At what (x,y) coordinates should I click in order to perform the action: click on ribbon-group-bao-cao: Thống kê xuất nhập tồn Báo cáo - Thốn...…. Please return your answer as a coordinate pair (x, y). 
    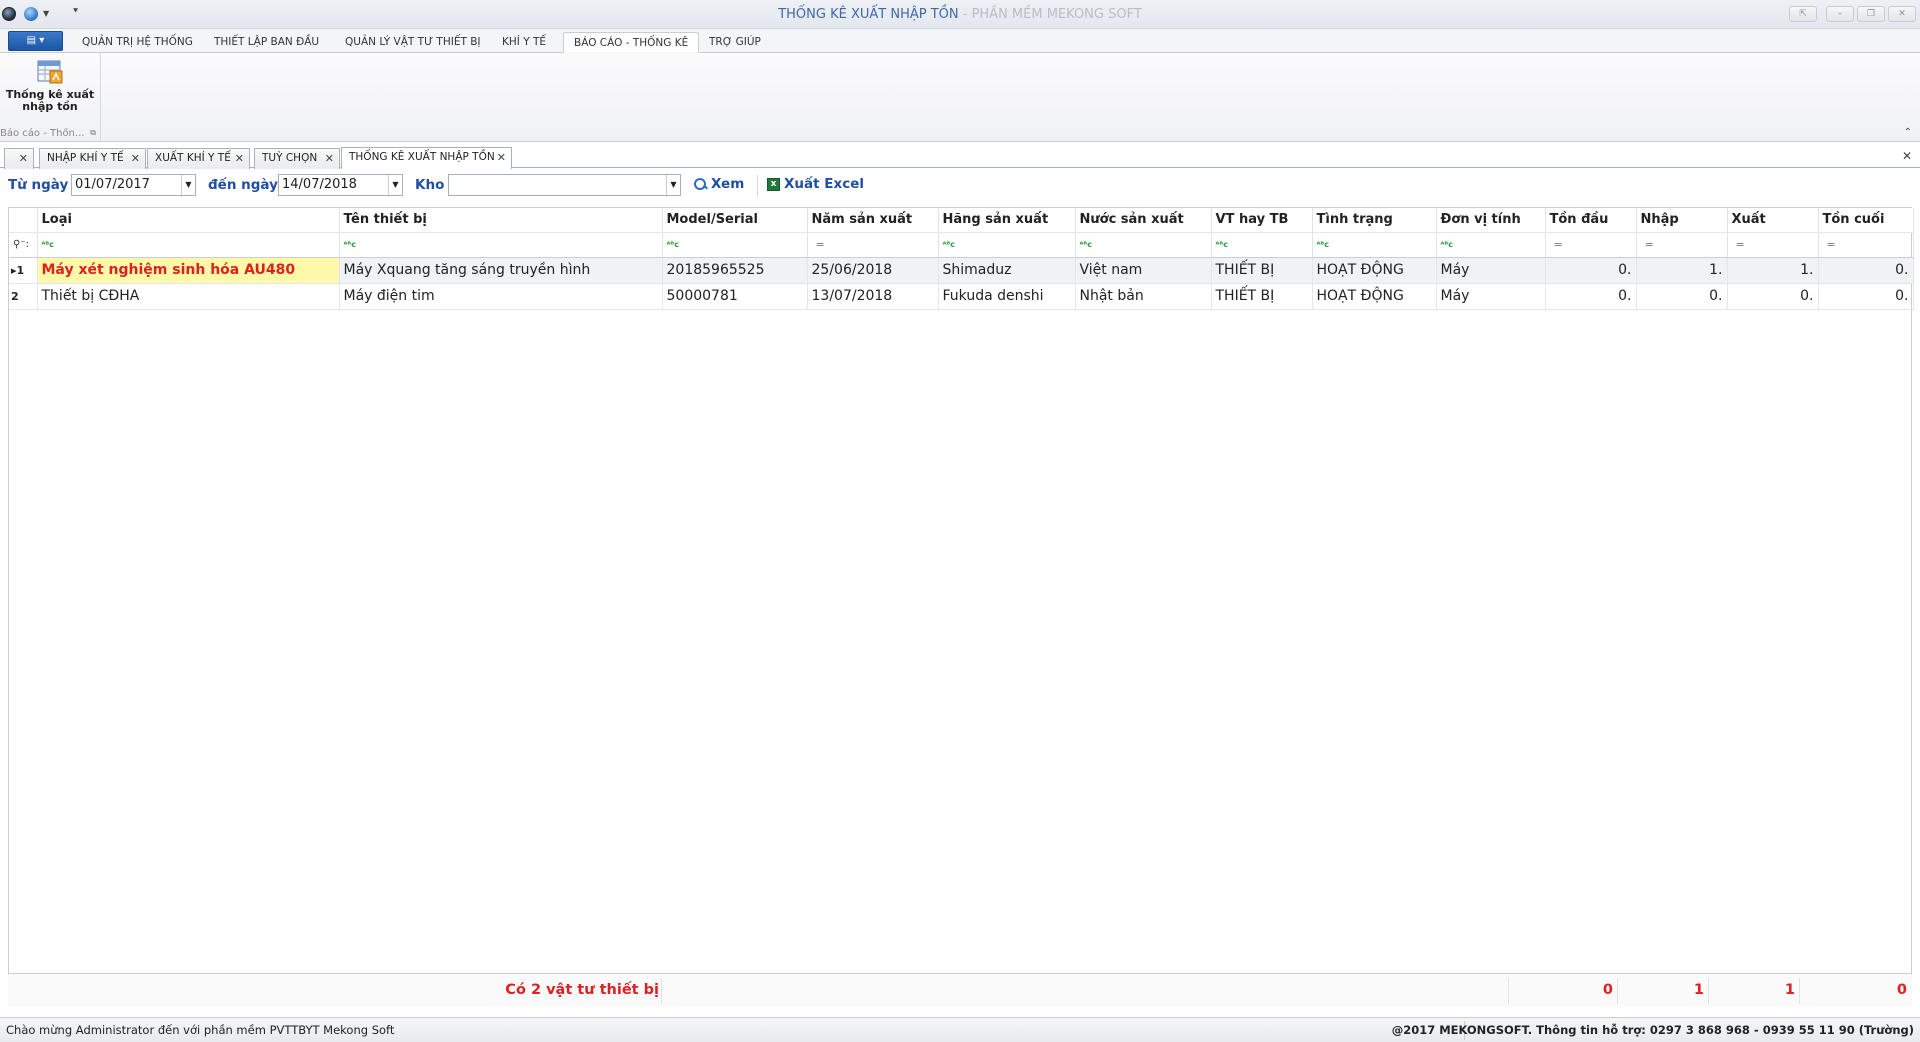
    Looking at the image, I should click on (50, 97).